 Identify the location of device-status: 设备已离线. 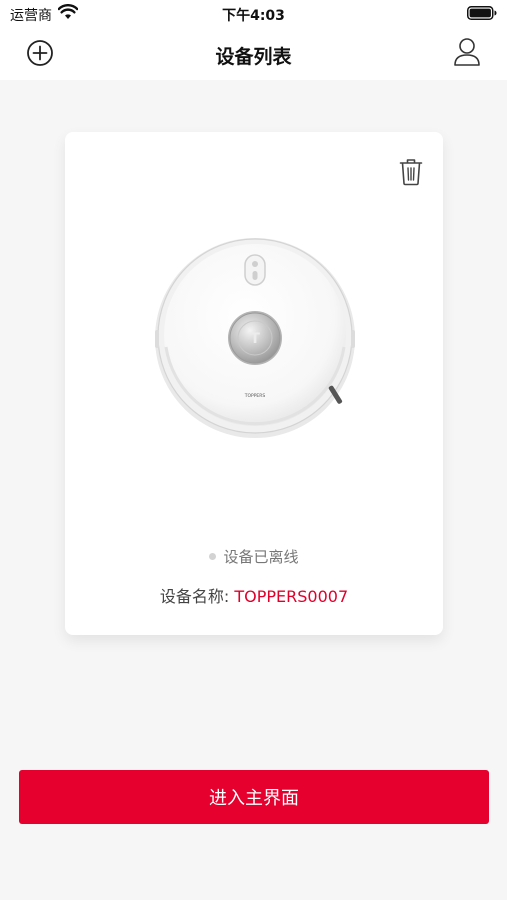
(254, 556).